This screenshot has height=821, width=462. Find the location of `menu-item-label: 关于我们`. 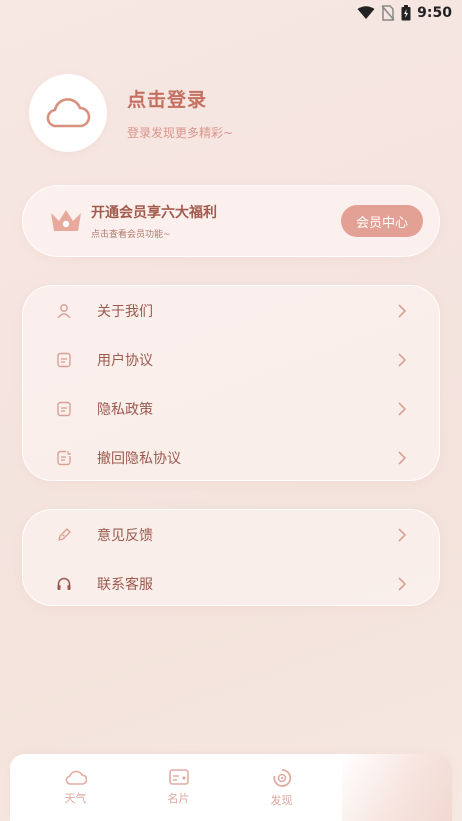

menu-item-label: 关于我们 is located at coordinates (125, 311).